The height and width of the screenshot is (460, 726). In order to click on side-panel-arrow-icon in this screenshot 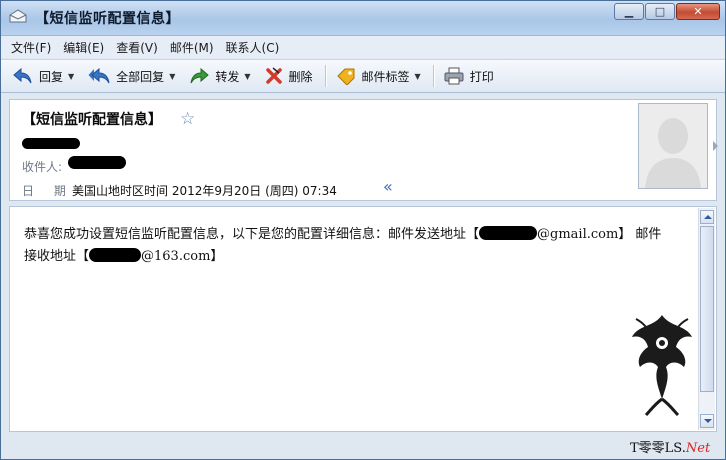, I will do `click(715, 146)`.